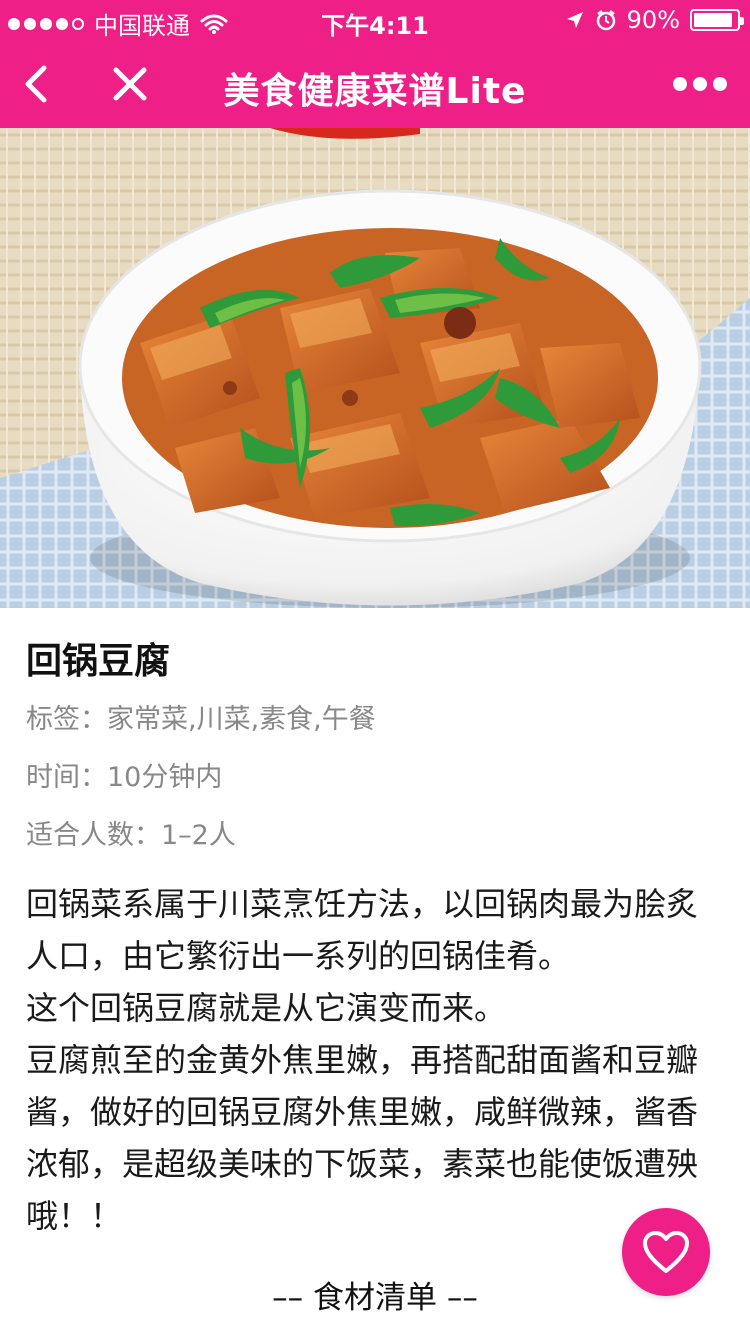  Describe the element at coordinates (124, 777) in the screenshot. I see `recipe-time: 时间：10分钟内` at that location.